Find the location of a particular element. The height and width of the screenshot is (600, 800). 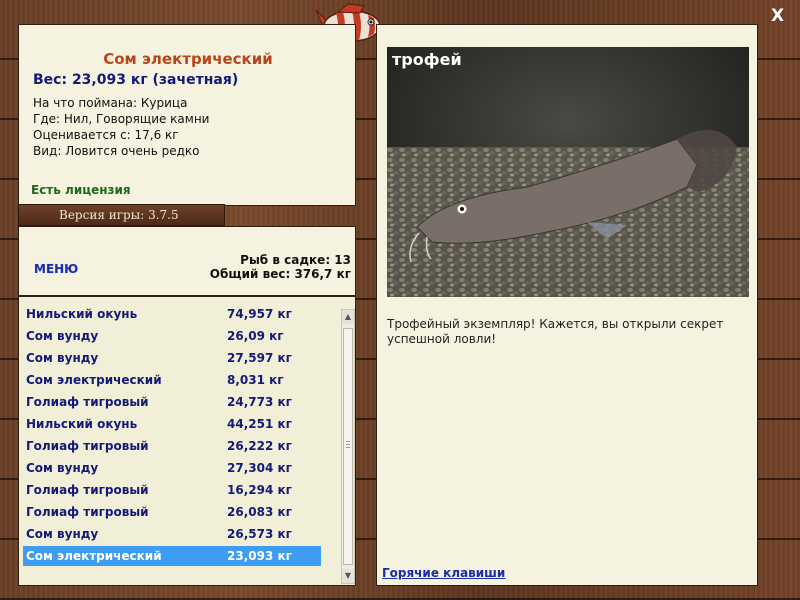

catch-fish-weight: 24,773 кг is located at coordinates (259, 402).